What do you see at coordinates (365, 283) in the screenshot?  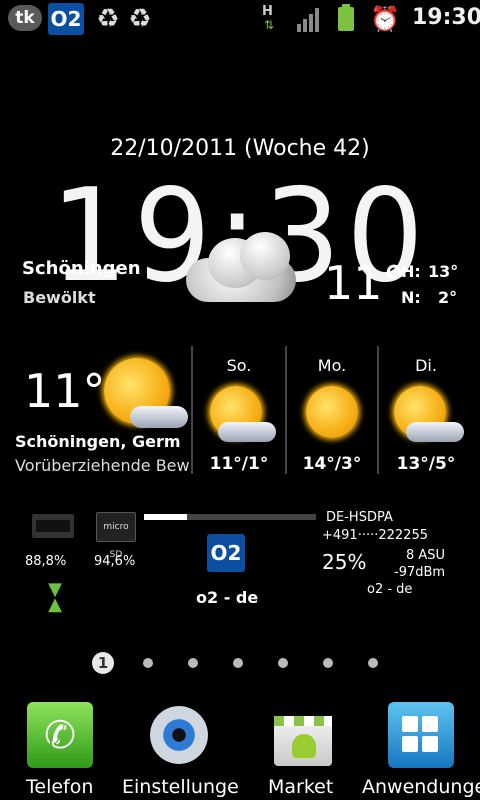 I see `clock-temperature: 11°` at bounding box center [365, 283].